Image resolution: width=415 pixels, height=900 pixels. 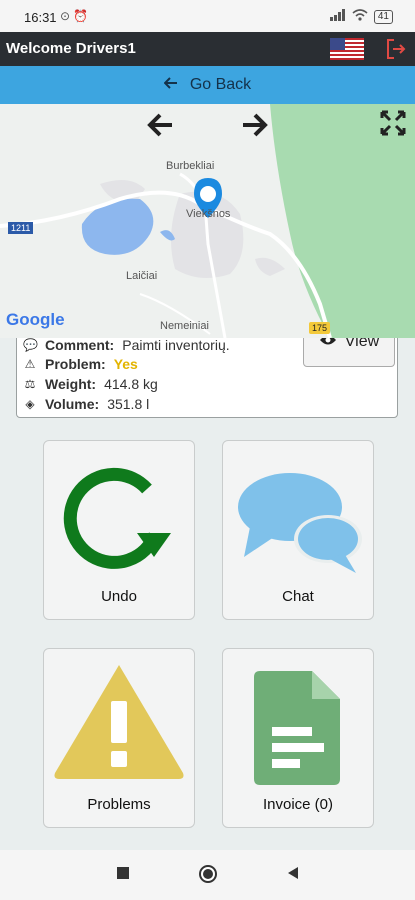 I want to click on status-notification-icons: ⊙ ⏰, so click(x=74, y=16).